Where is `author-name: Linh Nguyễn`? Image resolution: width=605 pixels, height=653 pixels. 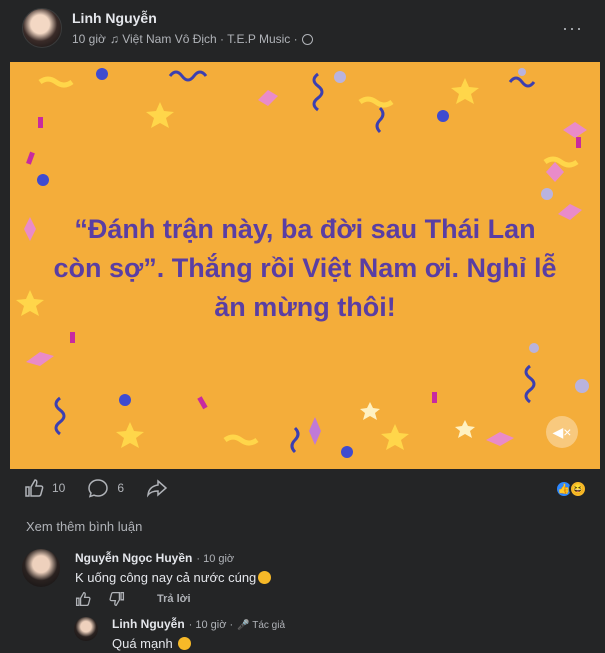 author-name: Linh Nguyễn is located at coordinates (192, 18).